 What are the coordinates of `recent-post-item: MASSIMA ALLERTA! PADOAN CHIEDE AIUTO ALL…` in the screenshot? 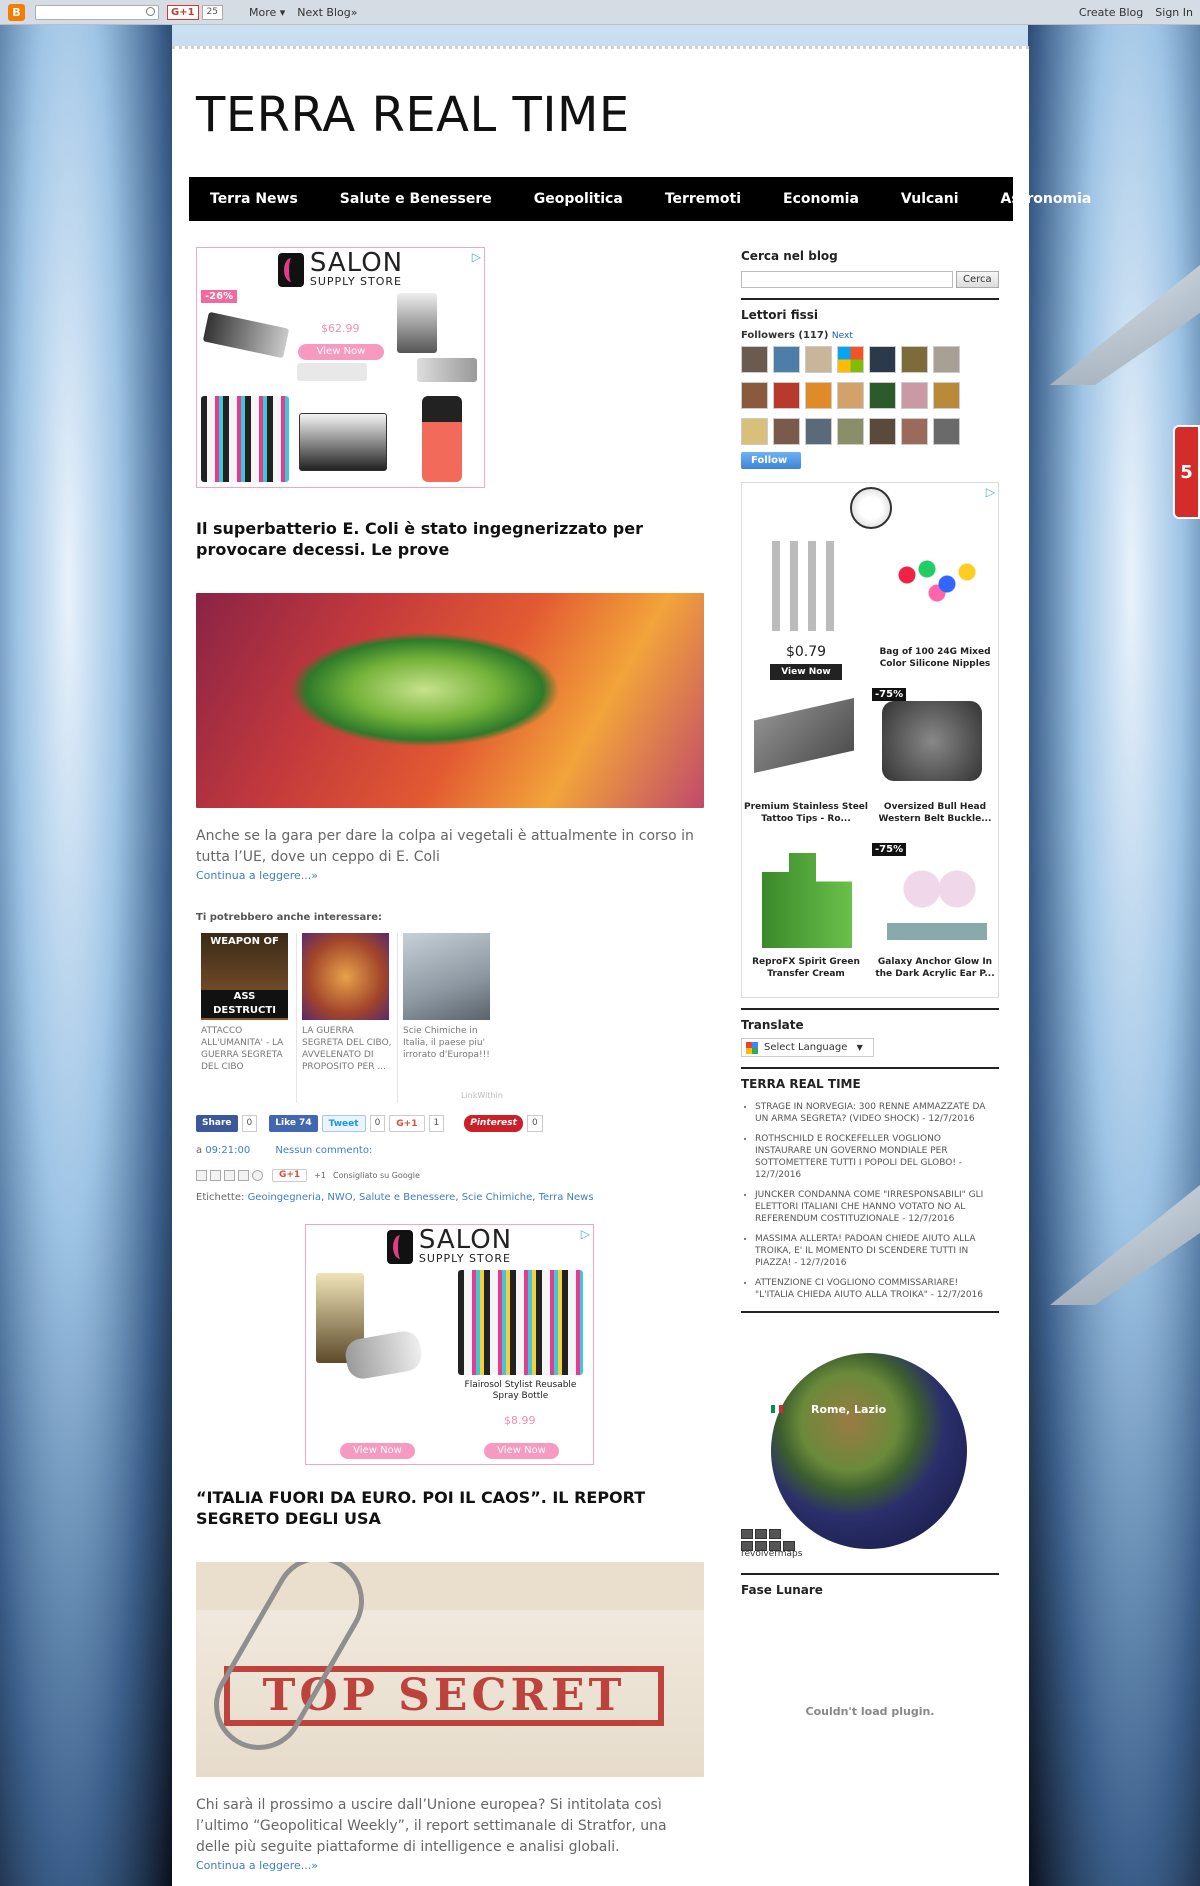 It's located at (877, 1251).